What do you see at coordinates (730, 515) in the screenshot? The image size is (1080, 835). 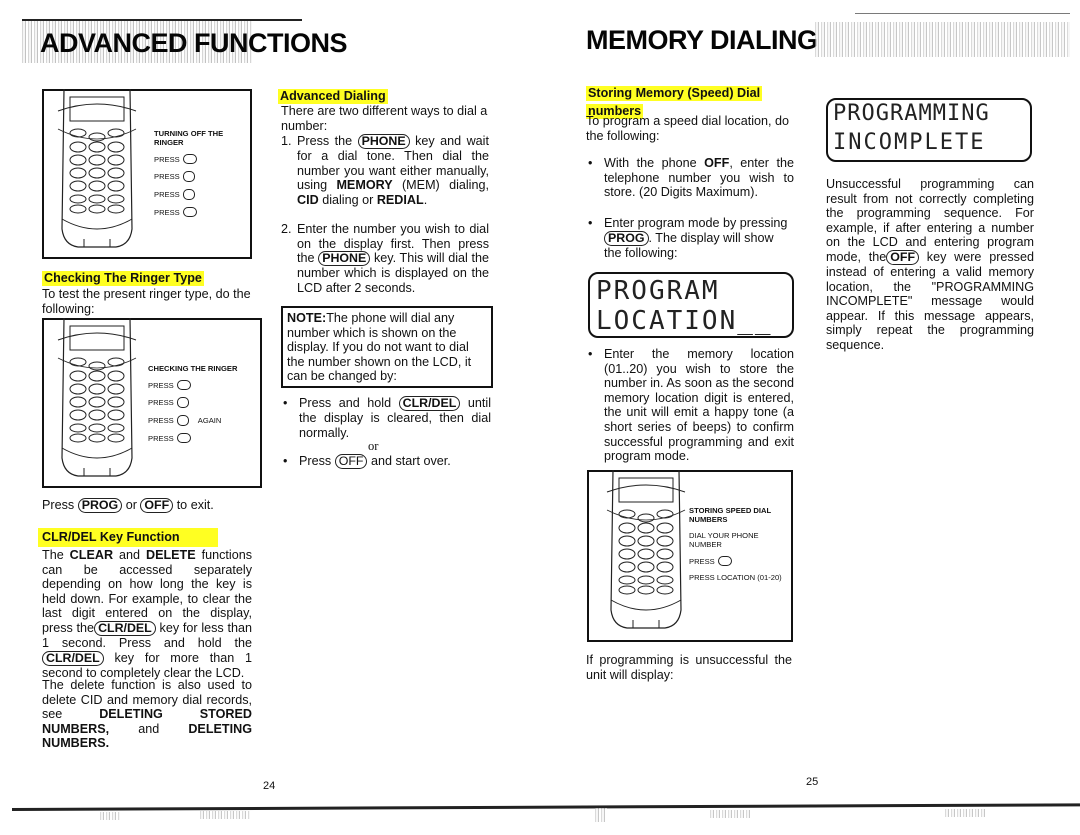 I see `figure-caption: STORING SPEED DIAL NUMBERS` at bounding box center [730, 515].